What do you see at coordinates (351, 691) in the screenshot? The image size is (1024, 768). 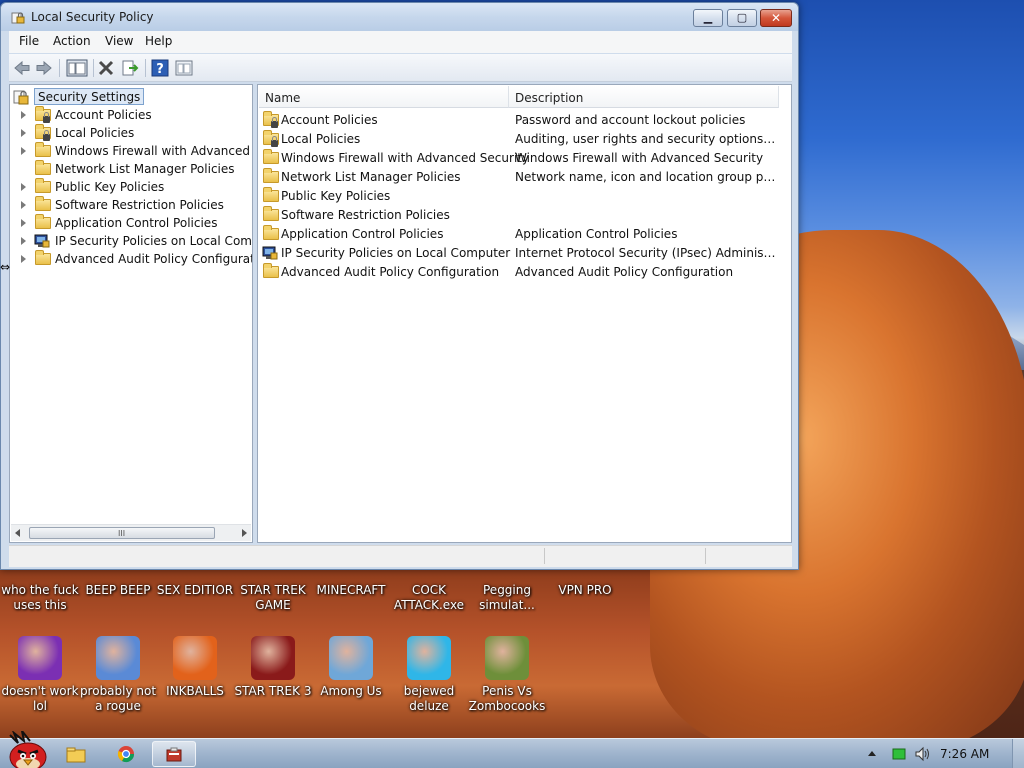 I see `desktop-shortcut-label: Among Us` at bounding box center [351, 691].